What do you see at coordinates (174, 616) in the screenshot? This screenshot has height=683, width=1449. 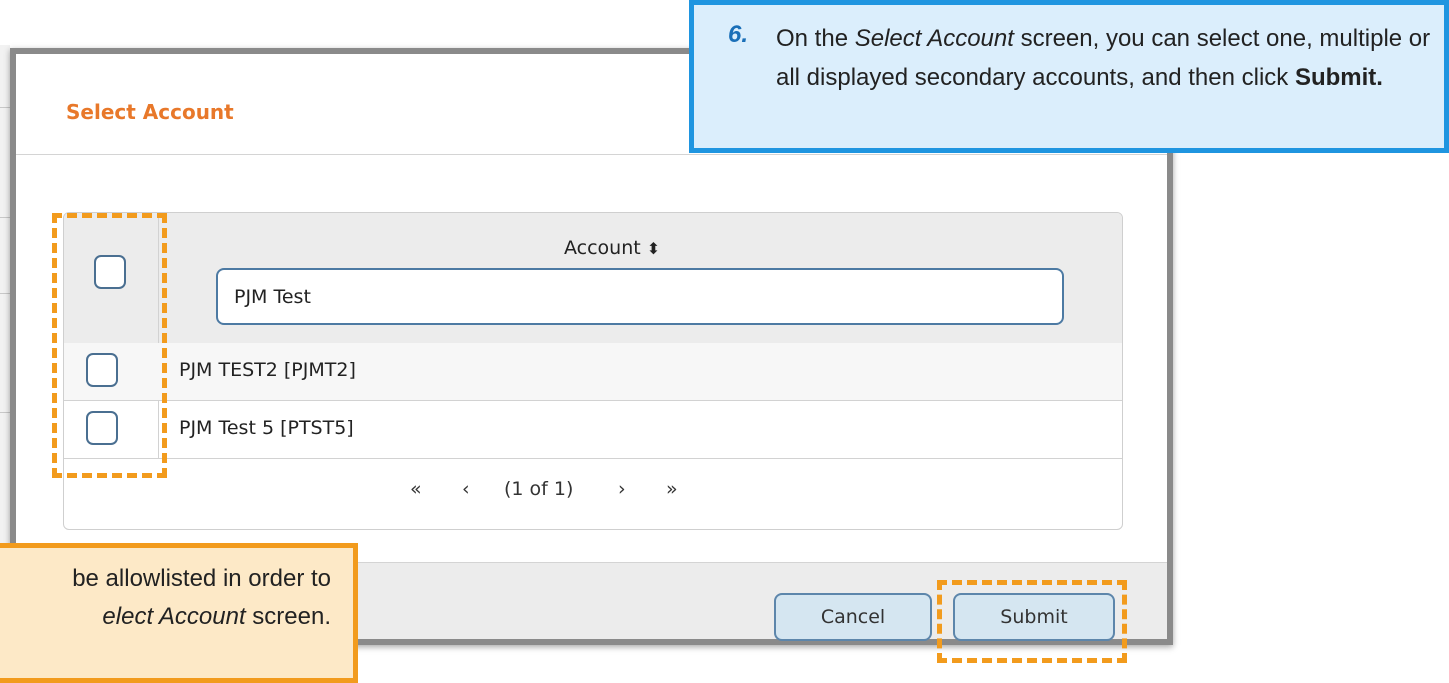 I see `note-screen-name: elect Account` at bounding box center [174, 616].